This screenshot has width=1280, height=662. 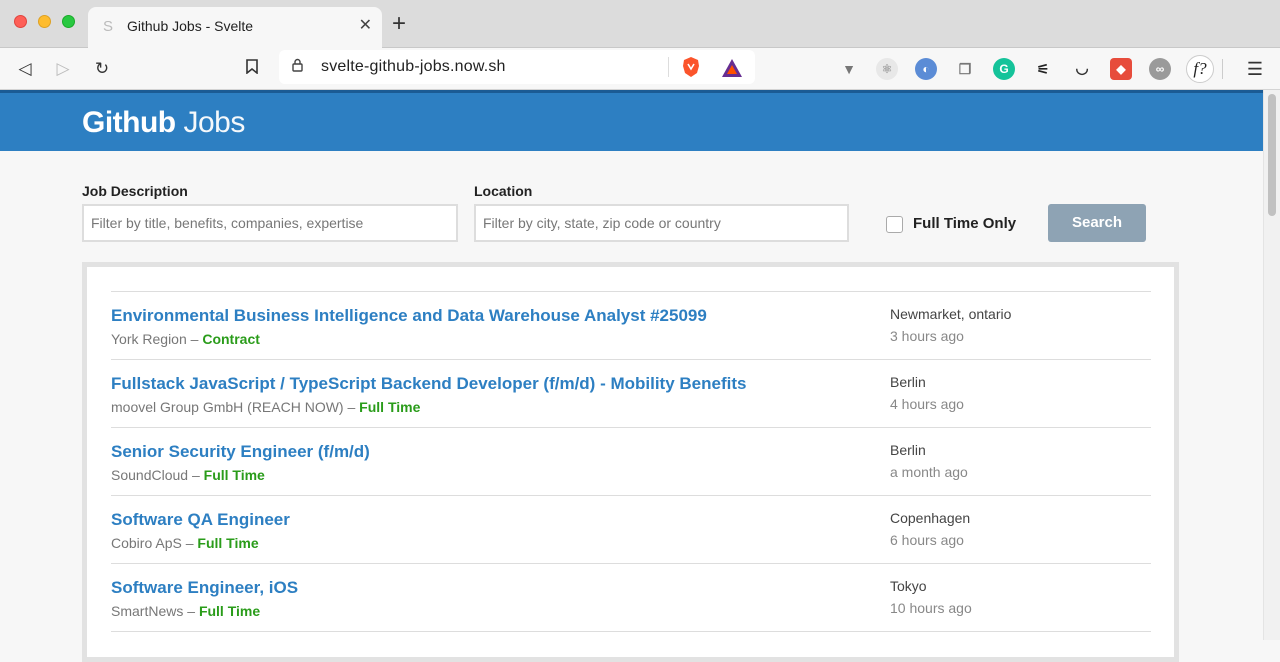 What do you see at coordinates (240, 452) in the screenshot?
I see `job-title-link: Senior Security Engineer (f/m/d)` at bounding box center [240, 452].